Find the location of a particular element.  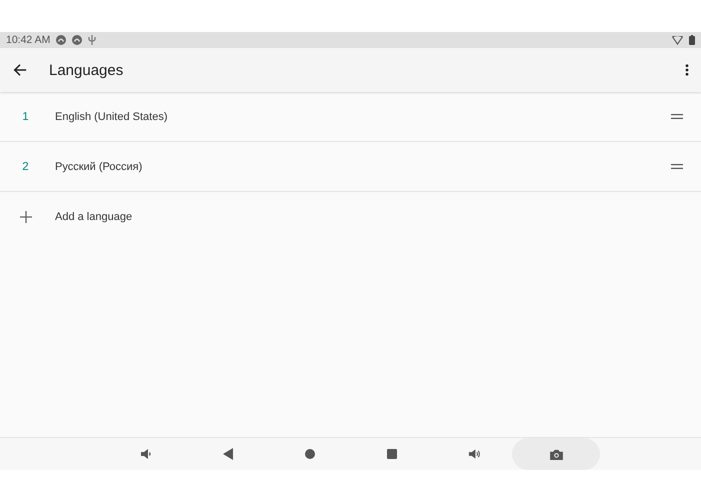

status-time: 10:42 AM is located at coordinates (28, 40).